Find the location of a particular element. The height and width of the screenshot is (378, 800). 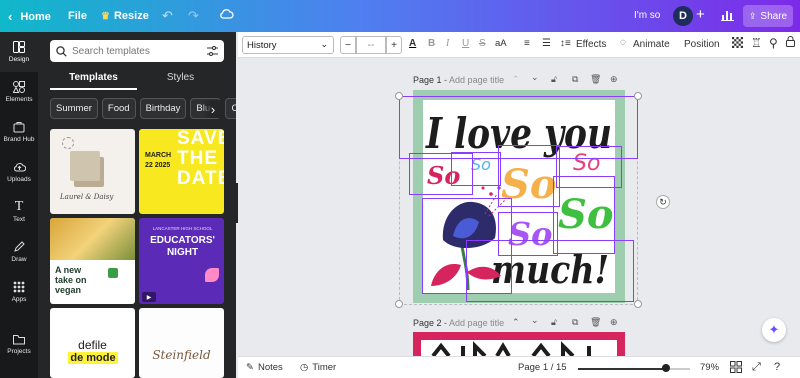

nav-projects: Projects is located at coordinates (19, 344).